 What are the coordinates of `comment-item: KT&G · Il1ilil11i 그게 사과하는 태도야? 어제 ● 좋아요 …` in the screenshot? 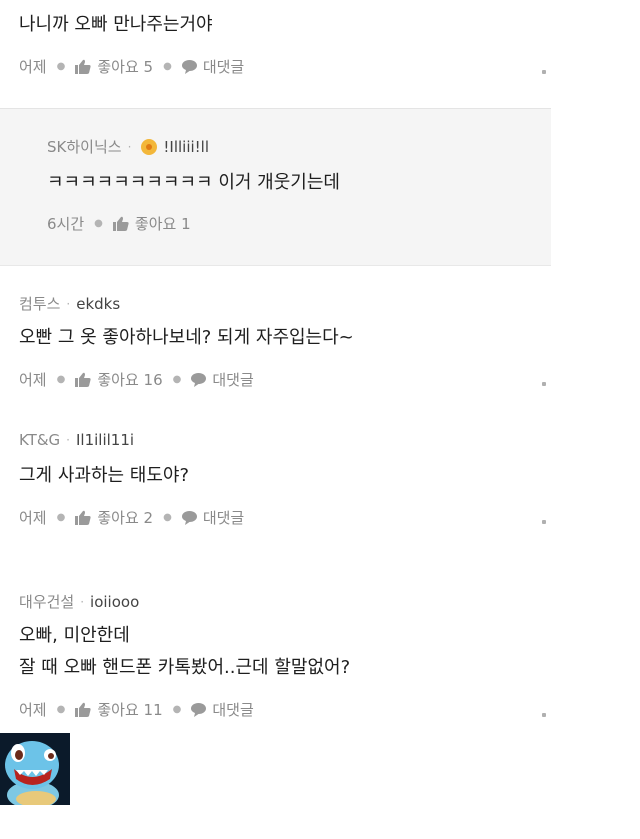 It's located at (275, 478).